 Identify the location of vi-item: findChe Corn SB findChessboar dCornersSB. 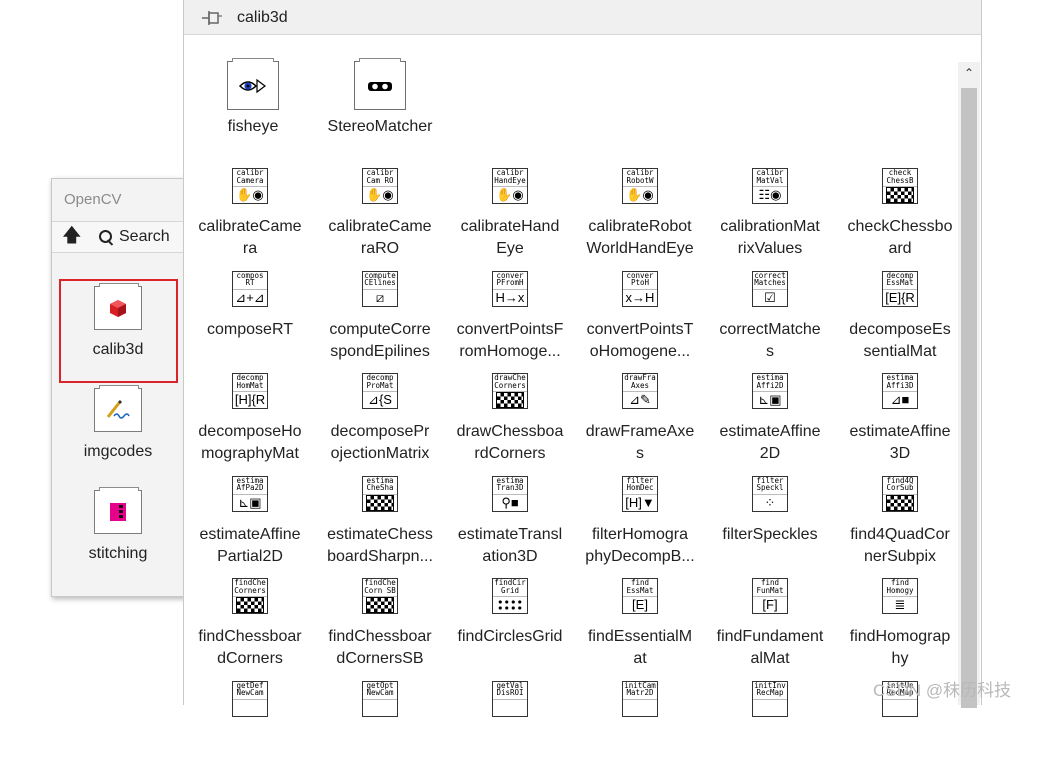
(380, 624).